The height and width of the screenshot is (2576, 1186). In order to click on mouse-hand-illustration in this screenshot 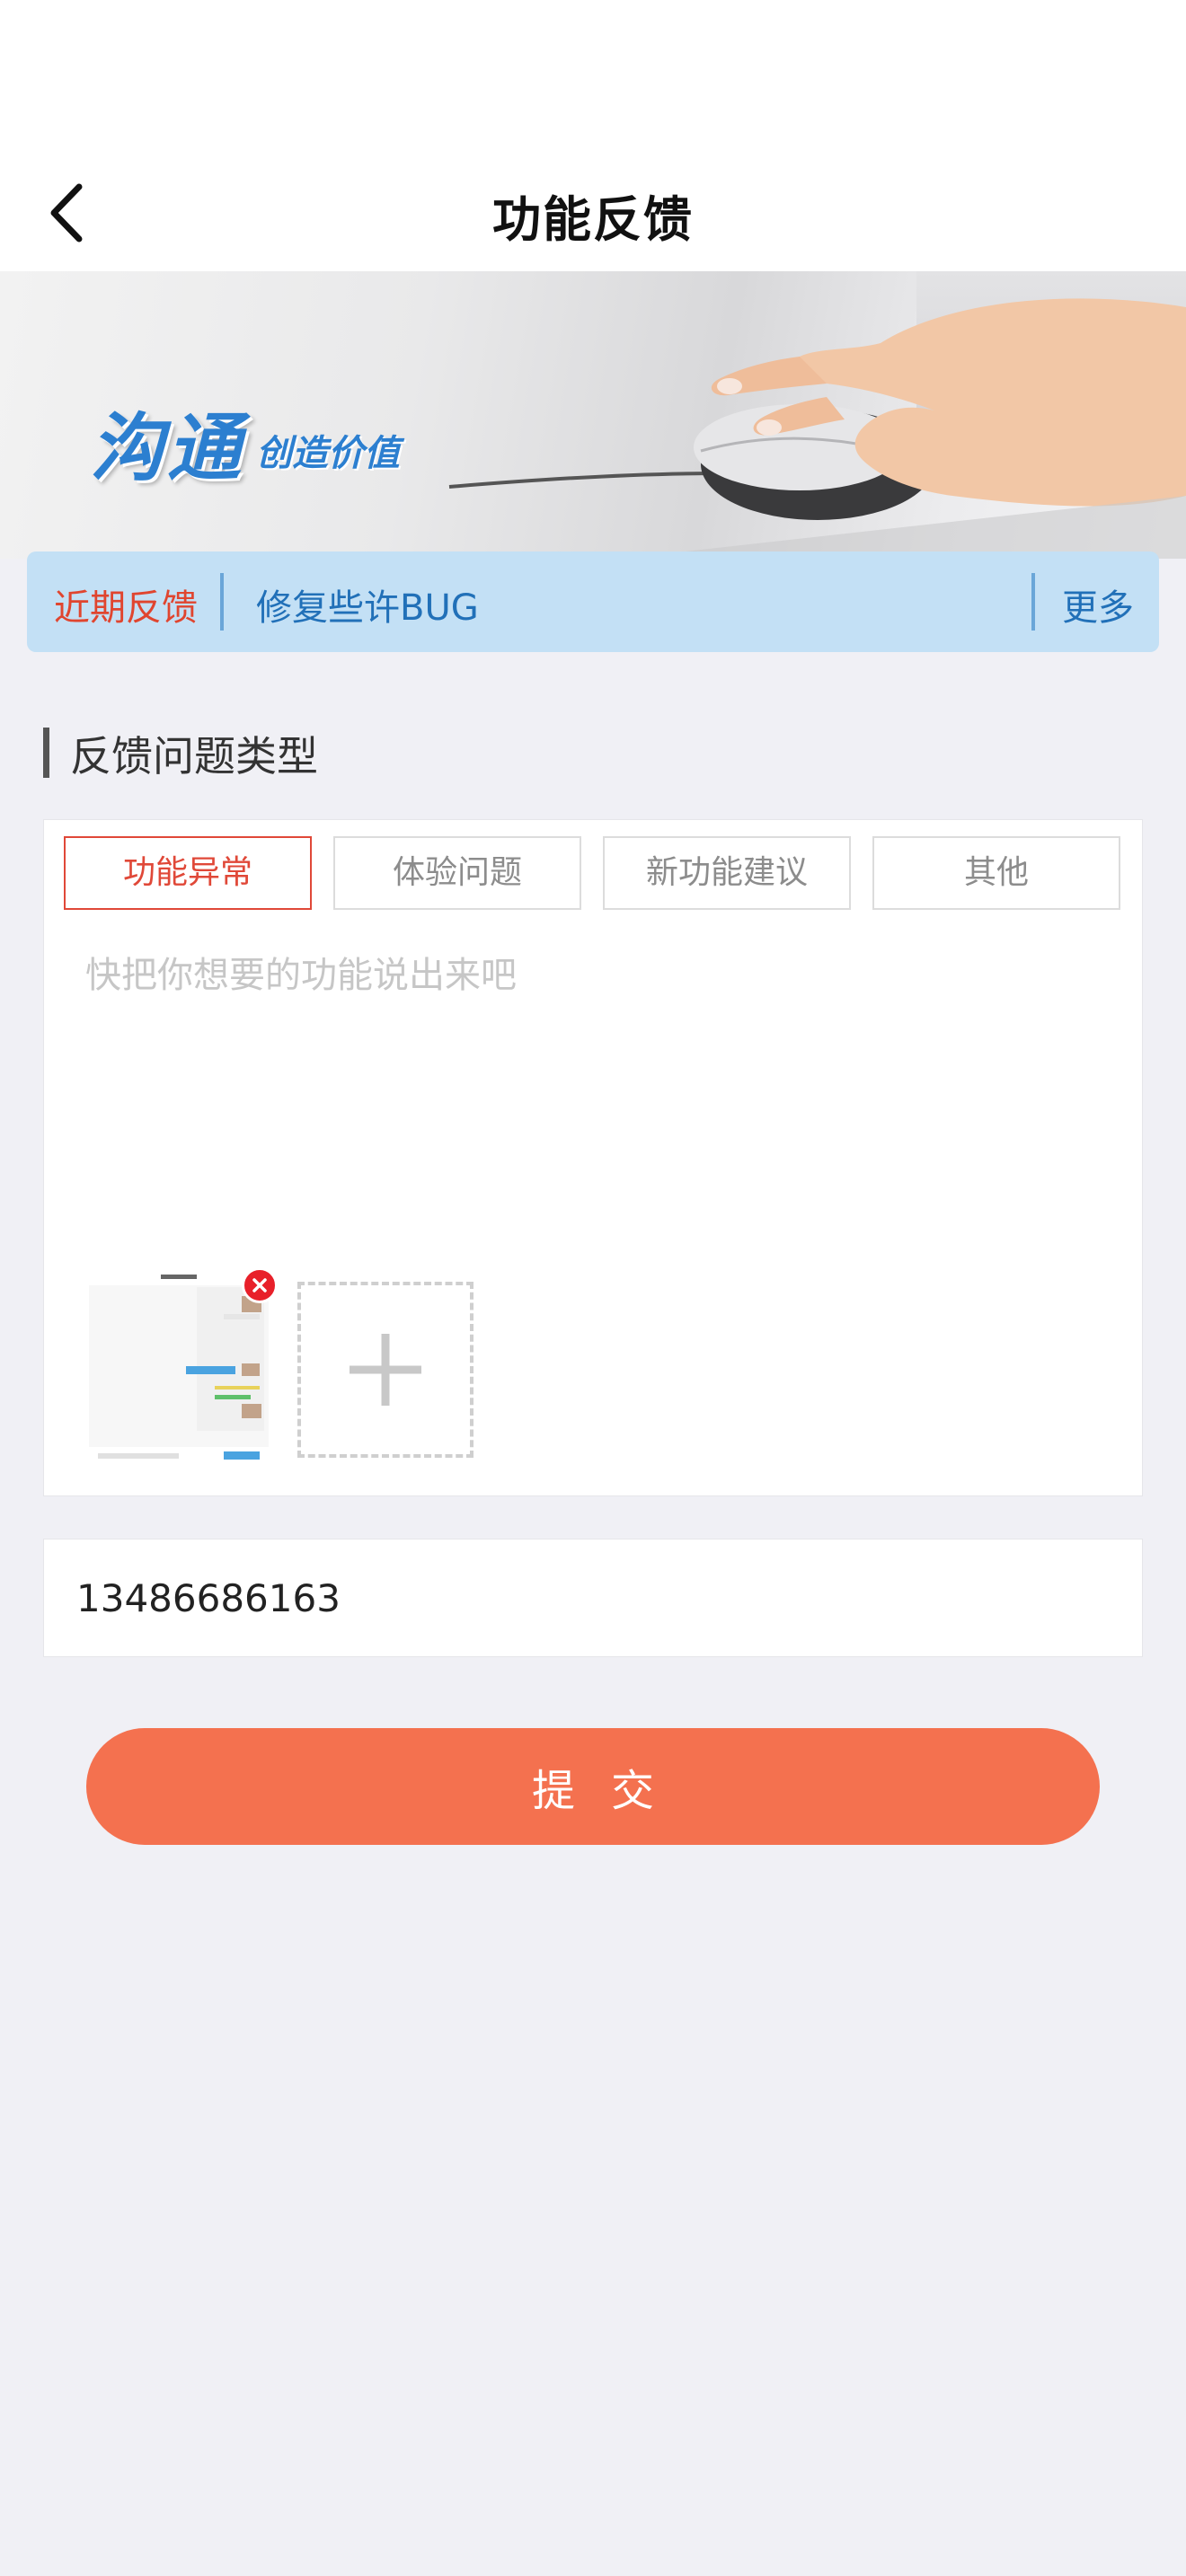, I will do `click(817, 428)`.